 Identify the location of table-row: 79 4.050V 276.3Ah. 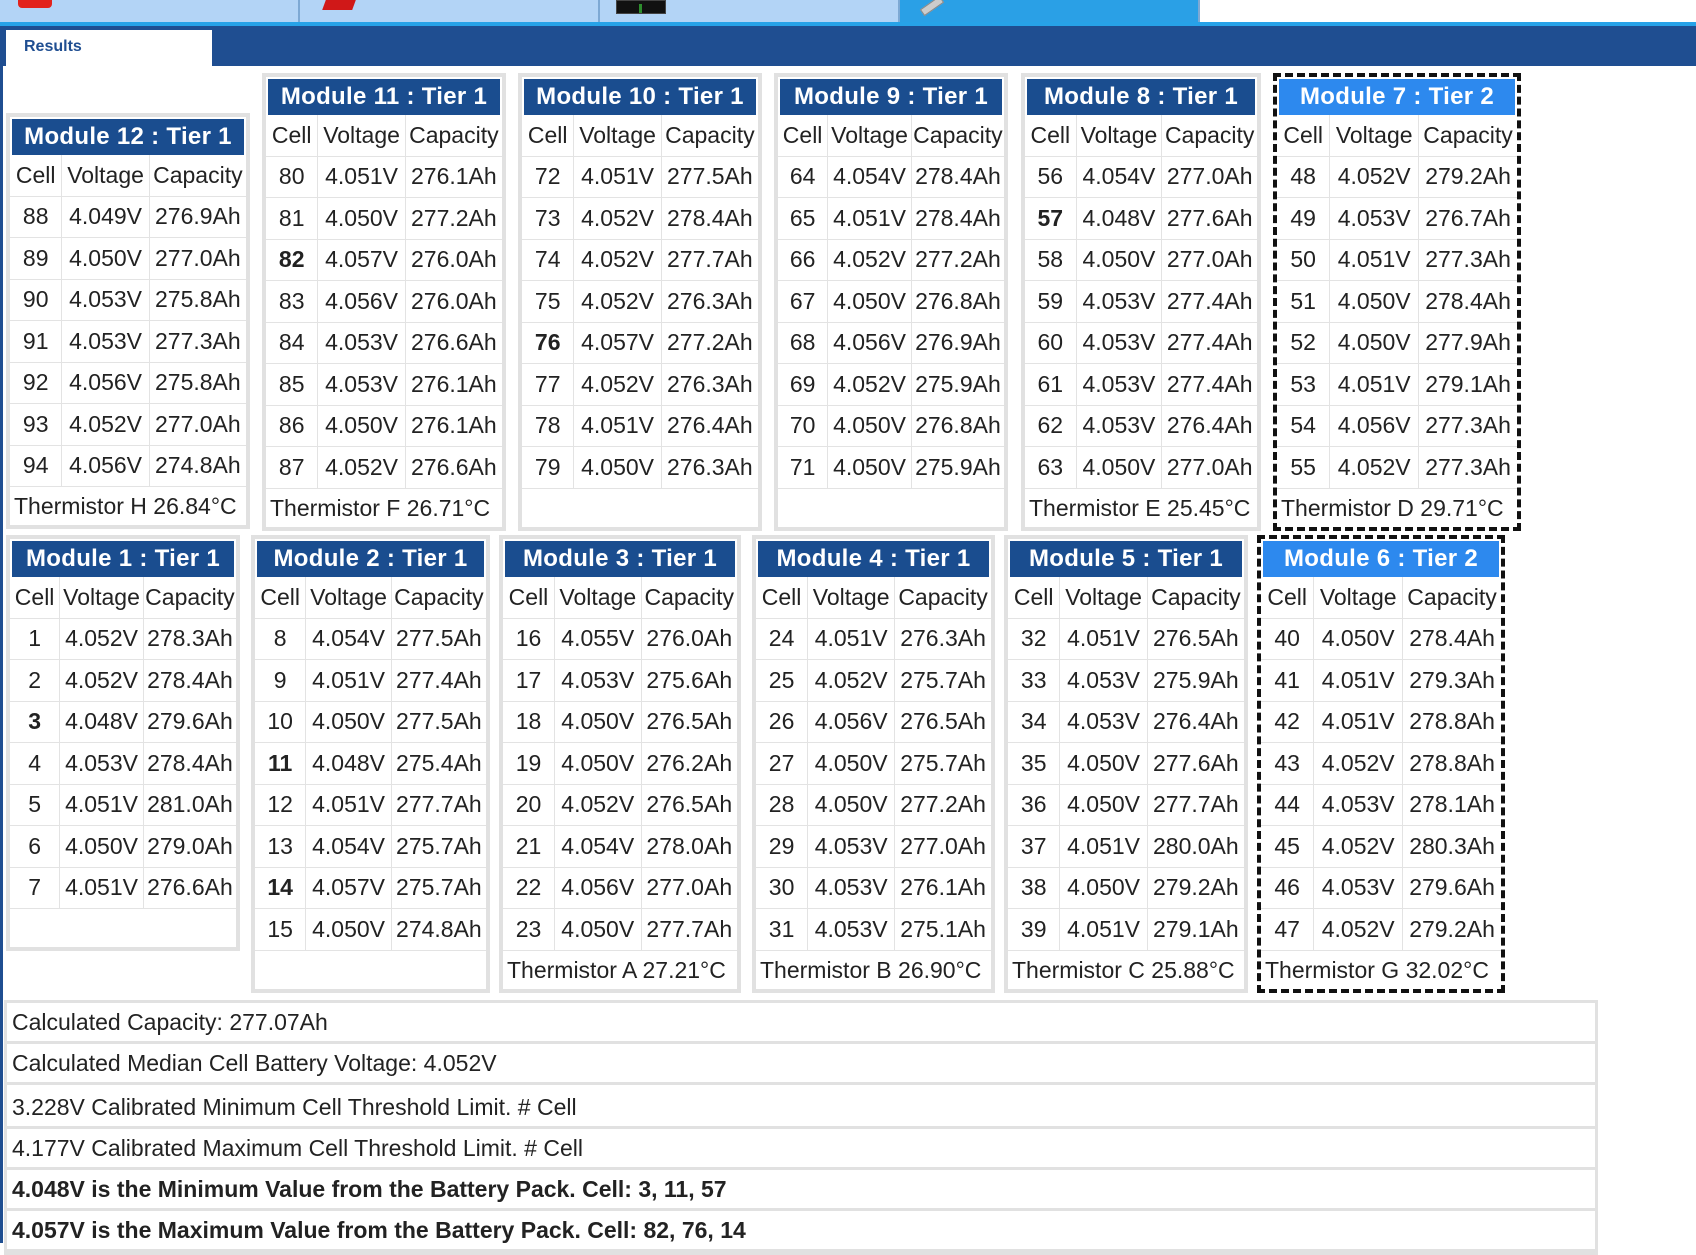
(640, 467).